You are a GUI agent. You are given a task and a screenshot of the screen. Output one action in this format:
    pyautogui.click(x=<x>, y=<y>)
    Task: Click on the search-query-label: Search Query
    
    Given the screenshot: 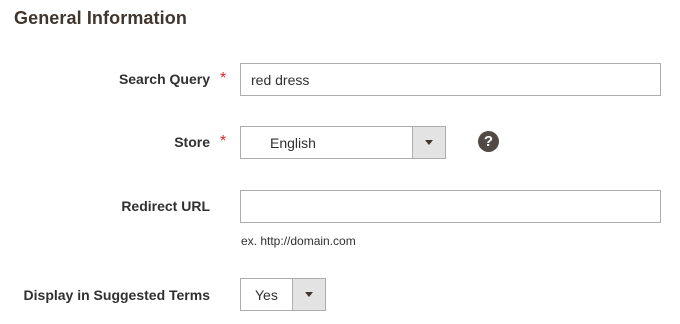 What is the action you would take?
    pyautogui.click(x=164, y=79)
    